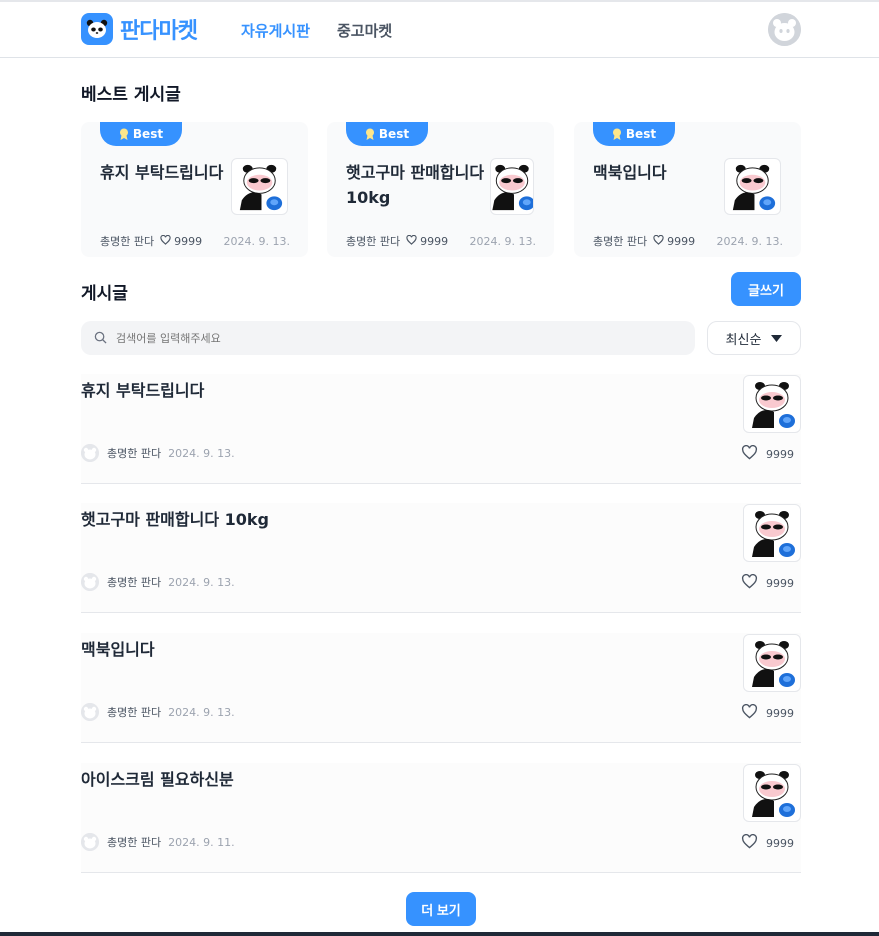 The width and height of the screenshot is (879, 936). I want to click on taskbar-edge, so click(439, 934).